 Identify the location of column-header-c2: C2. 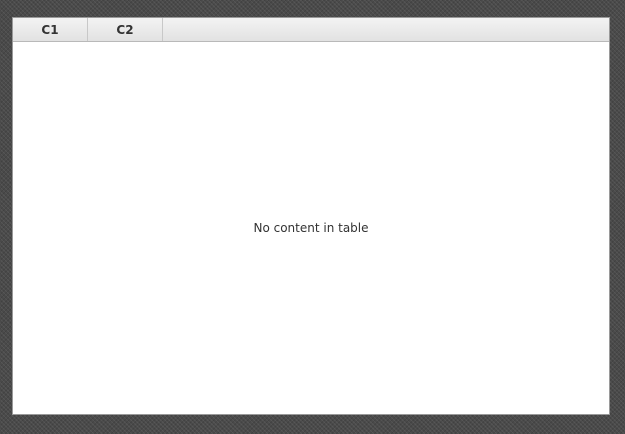
(125, 29).